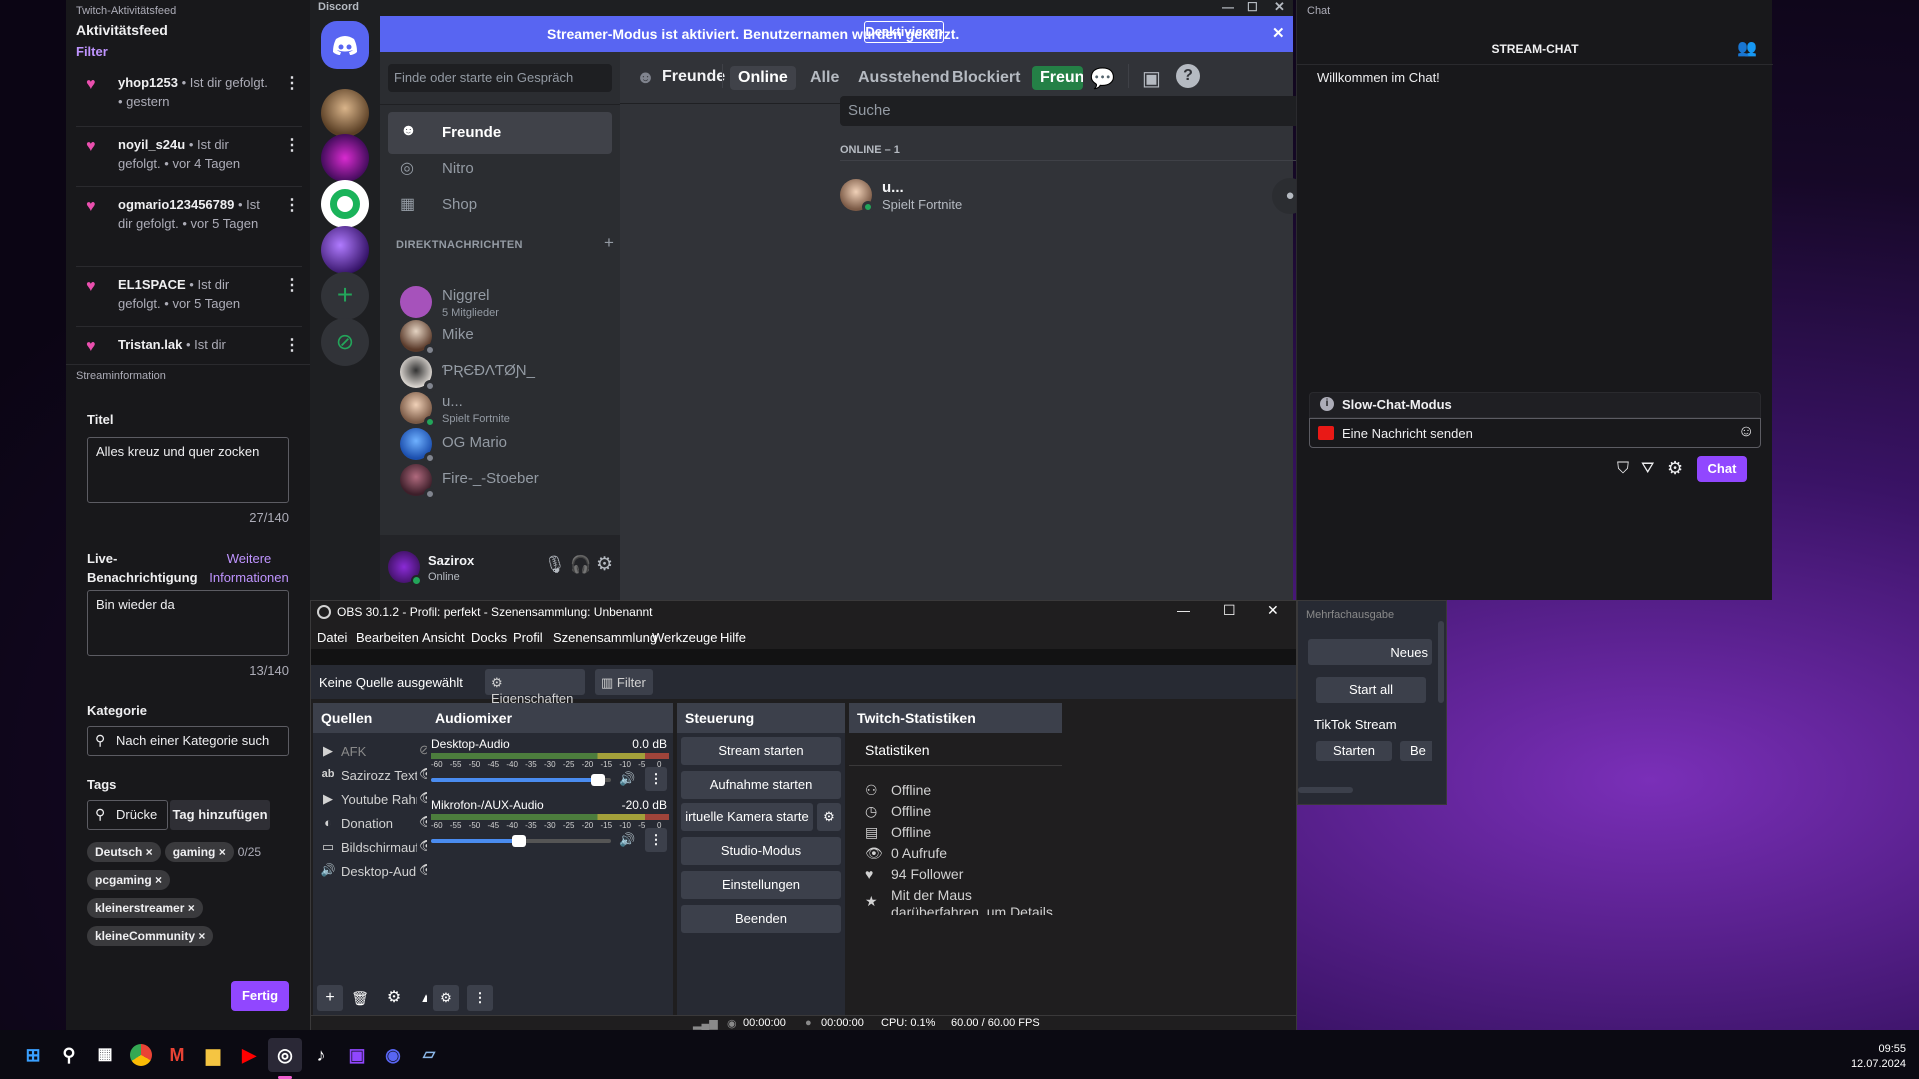 The height and width of the screenshot is (1079, 1919). What do you see at coordinates (345, 342) in the screenshot?
I see `explore-servers-icon: ⊘` at bounding box center [345, 342].